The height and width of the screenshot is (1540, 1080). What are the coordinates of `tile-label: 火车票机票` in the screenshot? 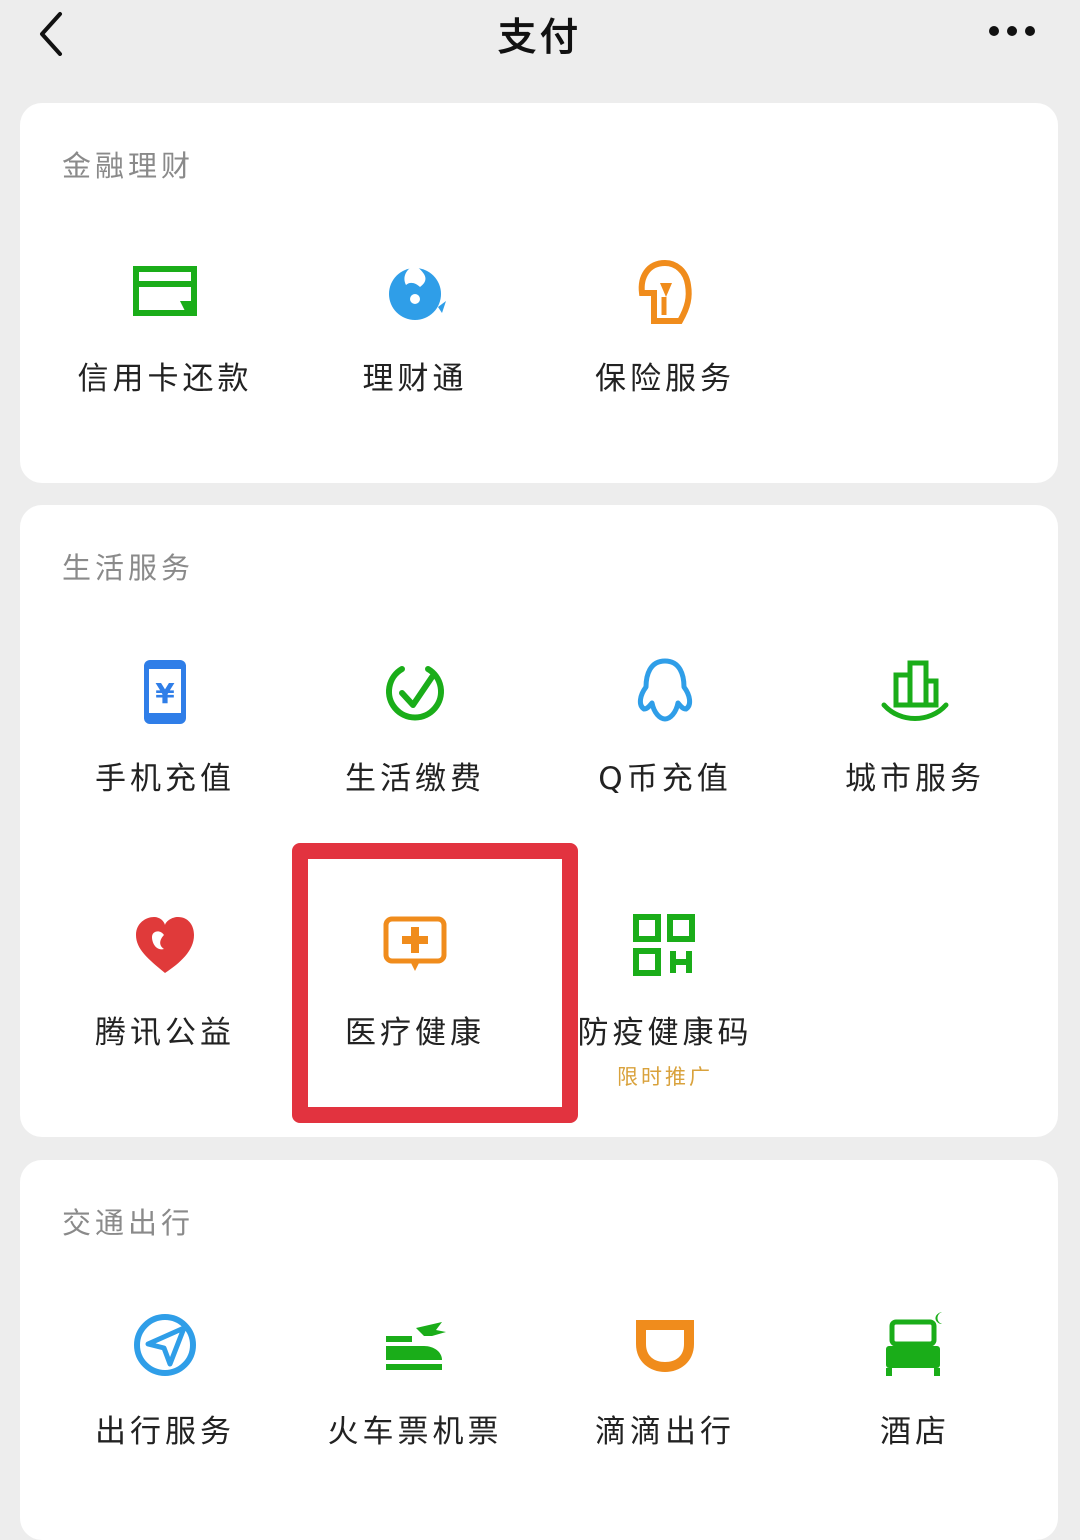 It's located at (415, 1432).